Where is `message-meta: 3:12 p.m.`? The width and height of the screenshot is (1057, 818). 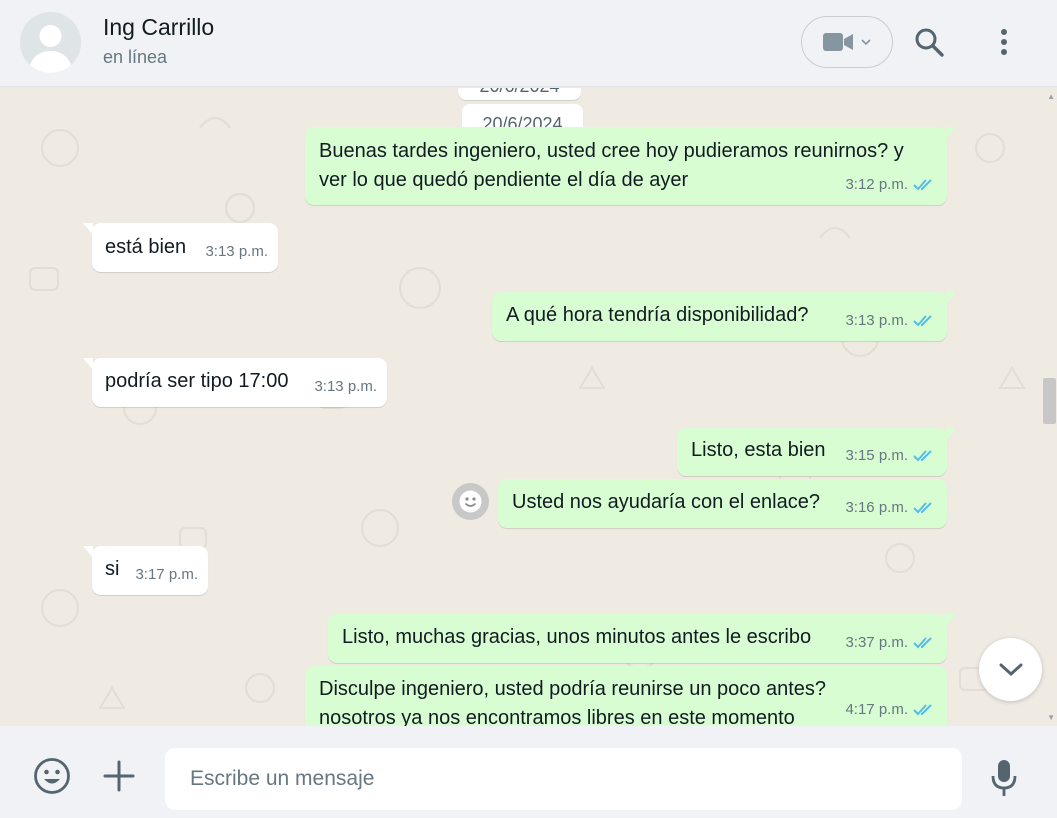 message-meta: 3:12 p.m. is located at coordinates (891, 184).